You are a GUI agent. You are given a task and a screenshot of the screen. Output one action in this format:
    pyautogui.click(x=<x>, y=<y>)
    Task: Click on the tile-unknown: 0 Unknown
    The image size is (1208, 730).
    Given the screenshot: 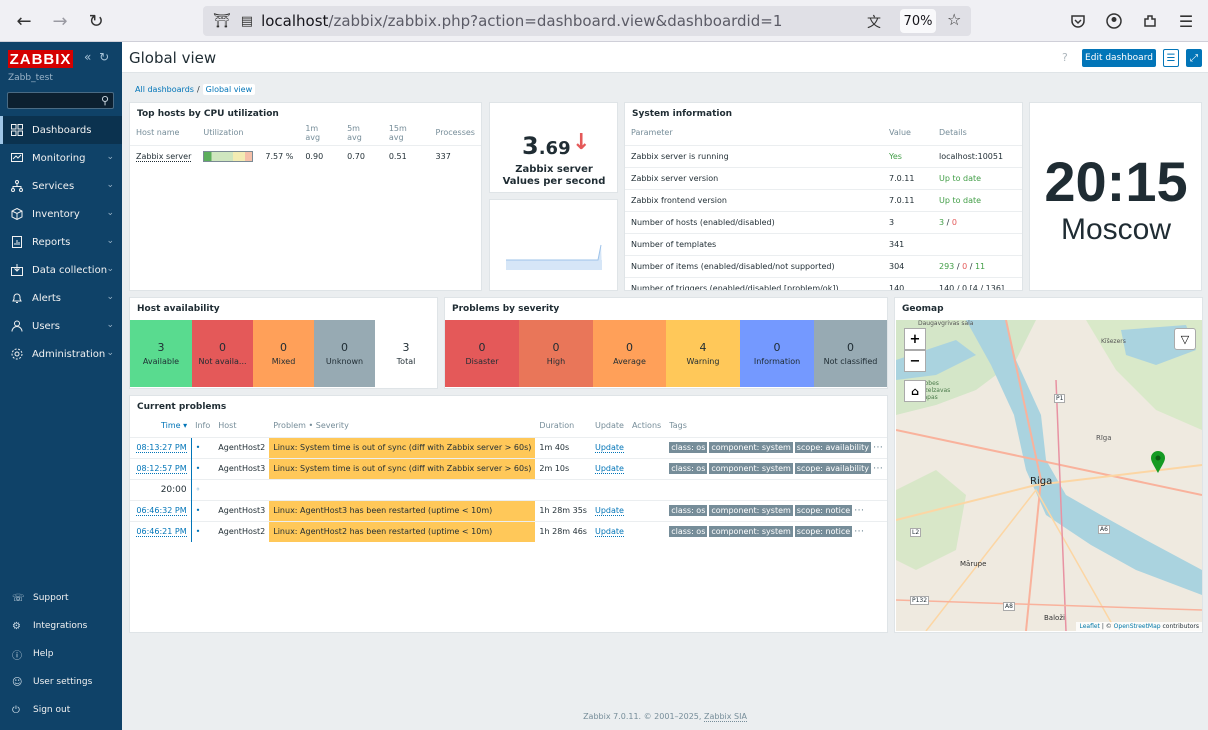 What is the action you would take?
    pyautogui.click(x=344, y=353)
    